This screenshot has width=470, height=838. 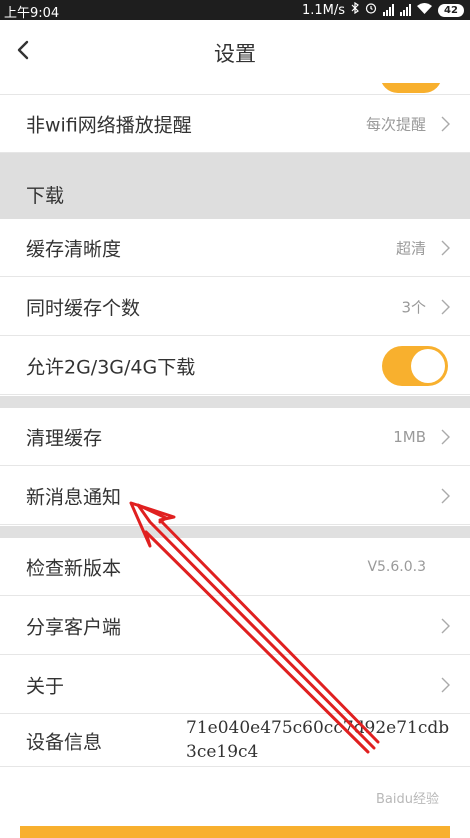 What do you see at coordinates (32, 13) in the screenshot?
I see `status-time: 上午9:04` at bounding box center [32, 13].